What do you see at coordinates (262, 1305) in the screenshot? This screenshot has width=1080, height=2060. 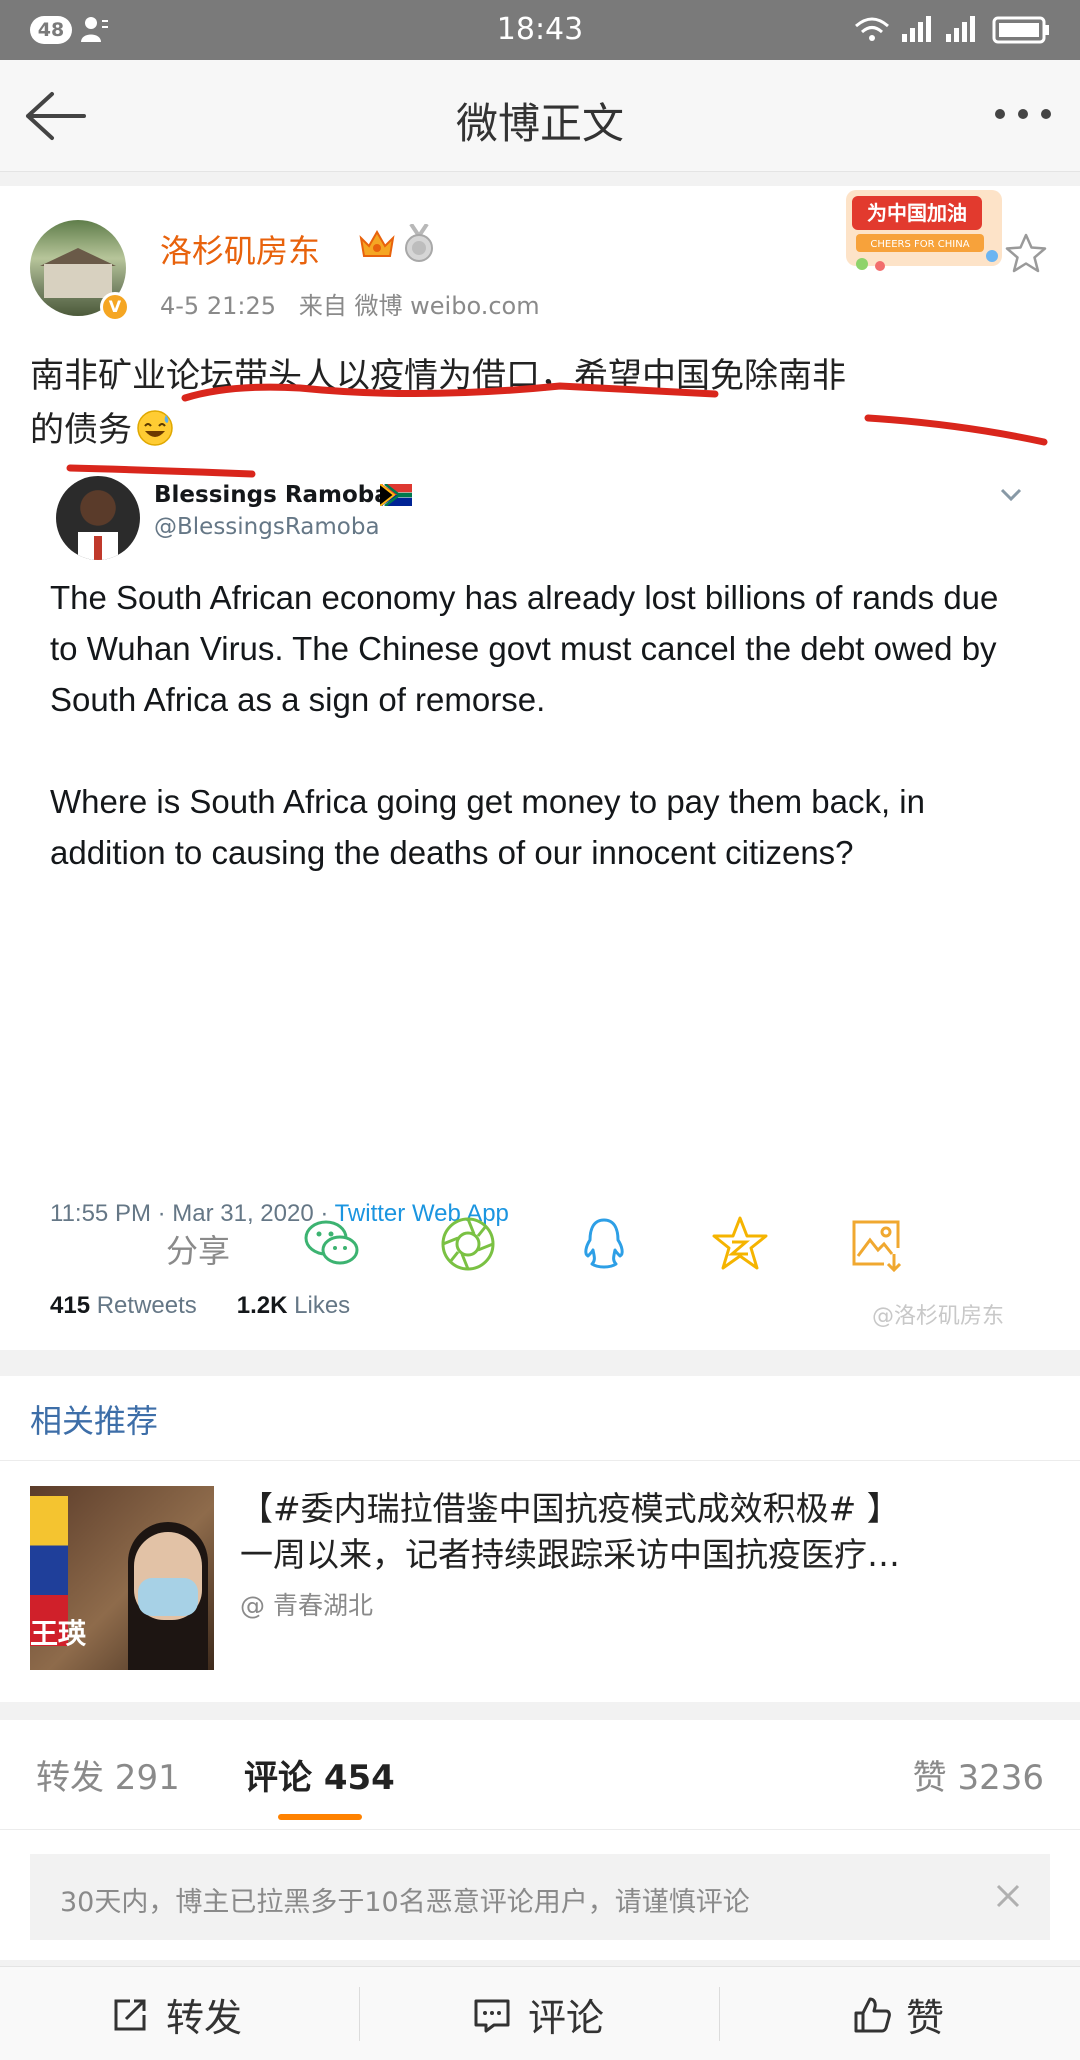 I see `likes-count: 1.2K` at bounding box center [262, 1305].